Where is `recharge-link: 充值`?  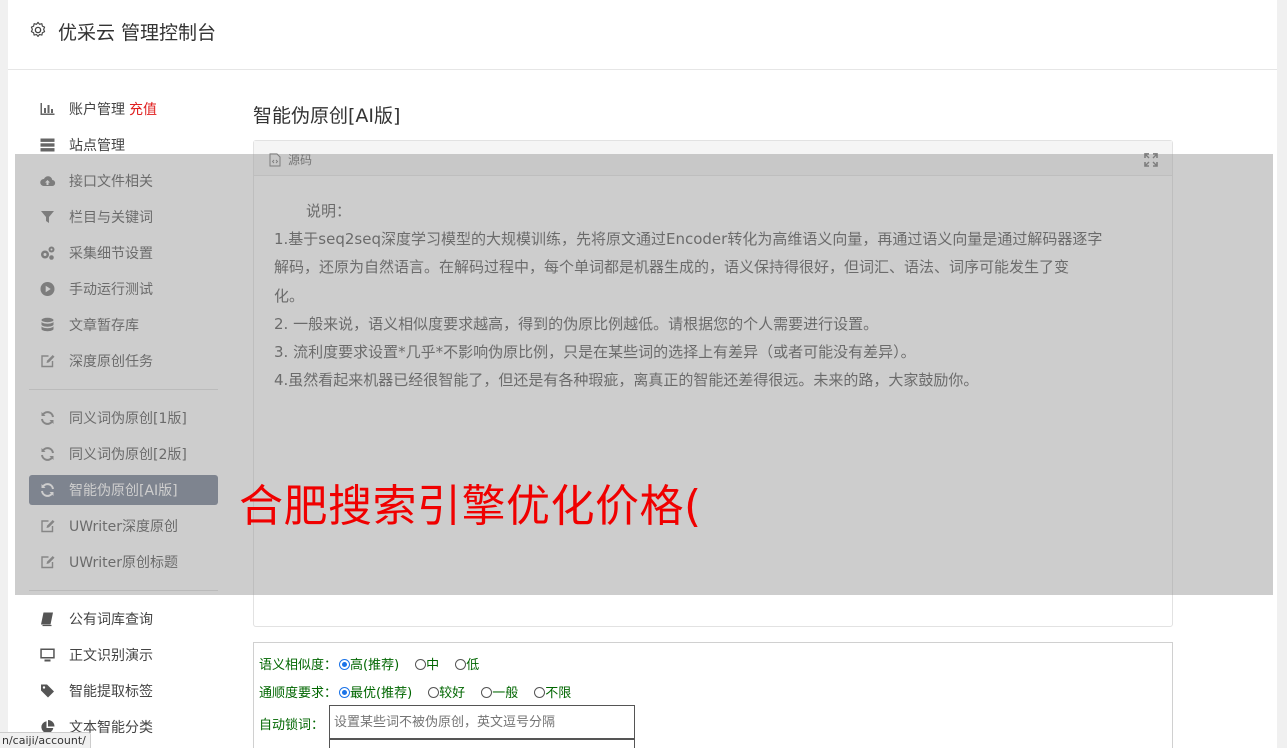
recharge-link: 充值 is located at coordinates (143, 110).